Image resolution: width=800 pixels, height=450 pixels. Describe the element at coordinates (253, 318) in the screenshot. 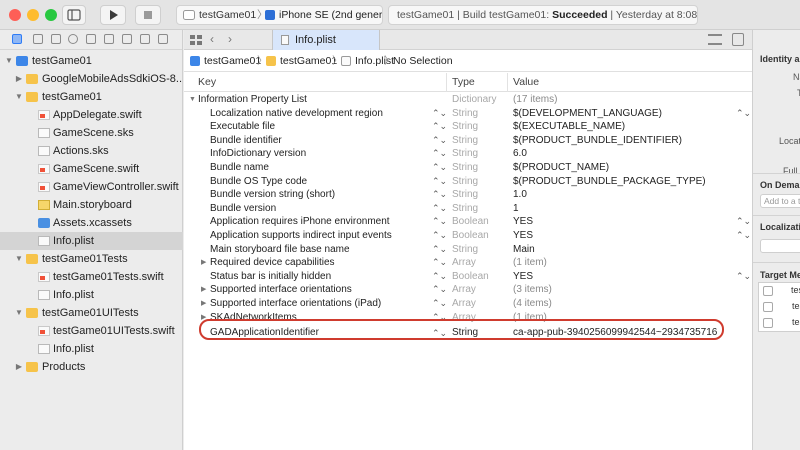

I see `plist-key: SKAdNetworkItems` at that location.